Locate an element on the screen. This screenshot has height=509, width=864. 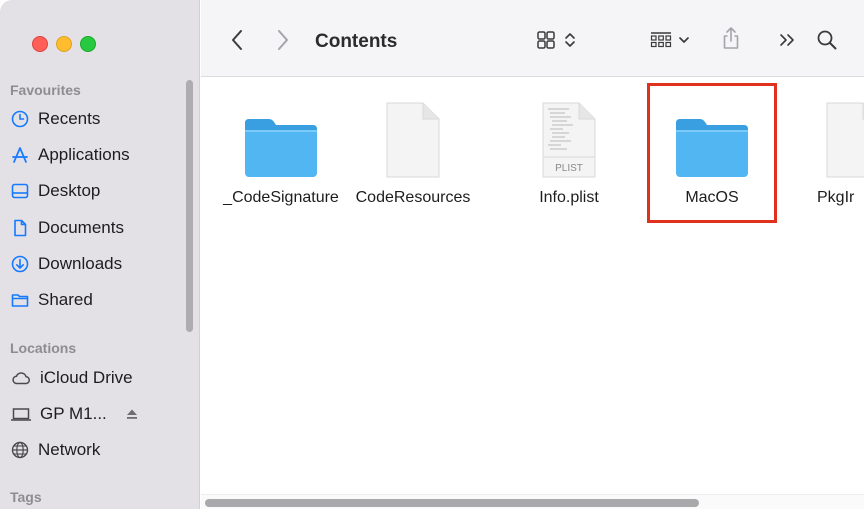
file-name: CodeResources is located at coordinates (413, 197).